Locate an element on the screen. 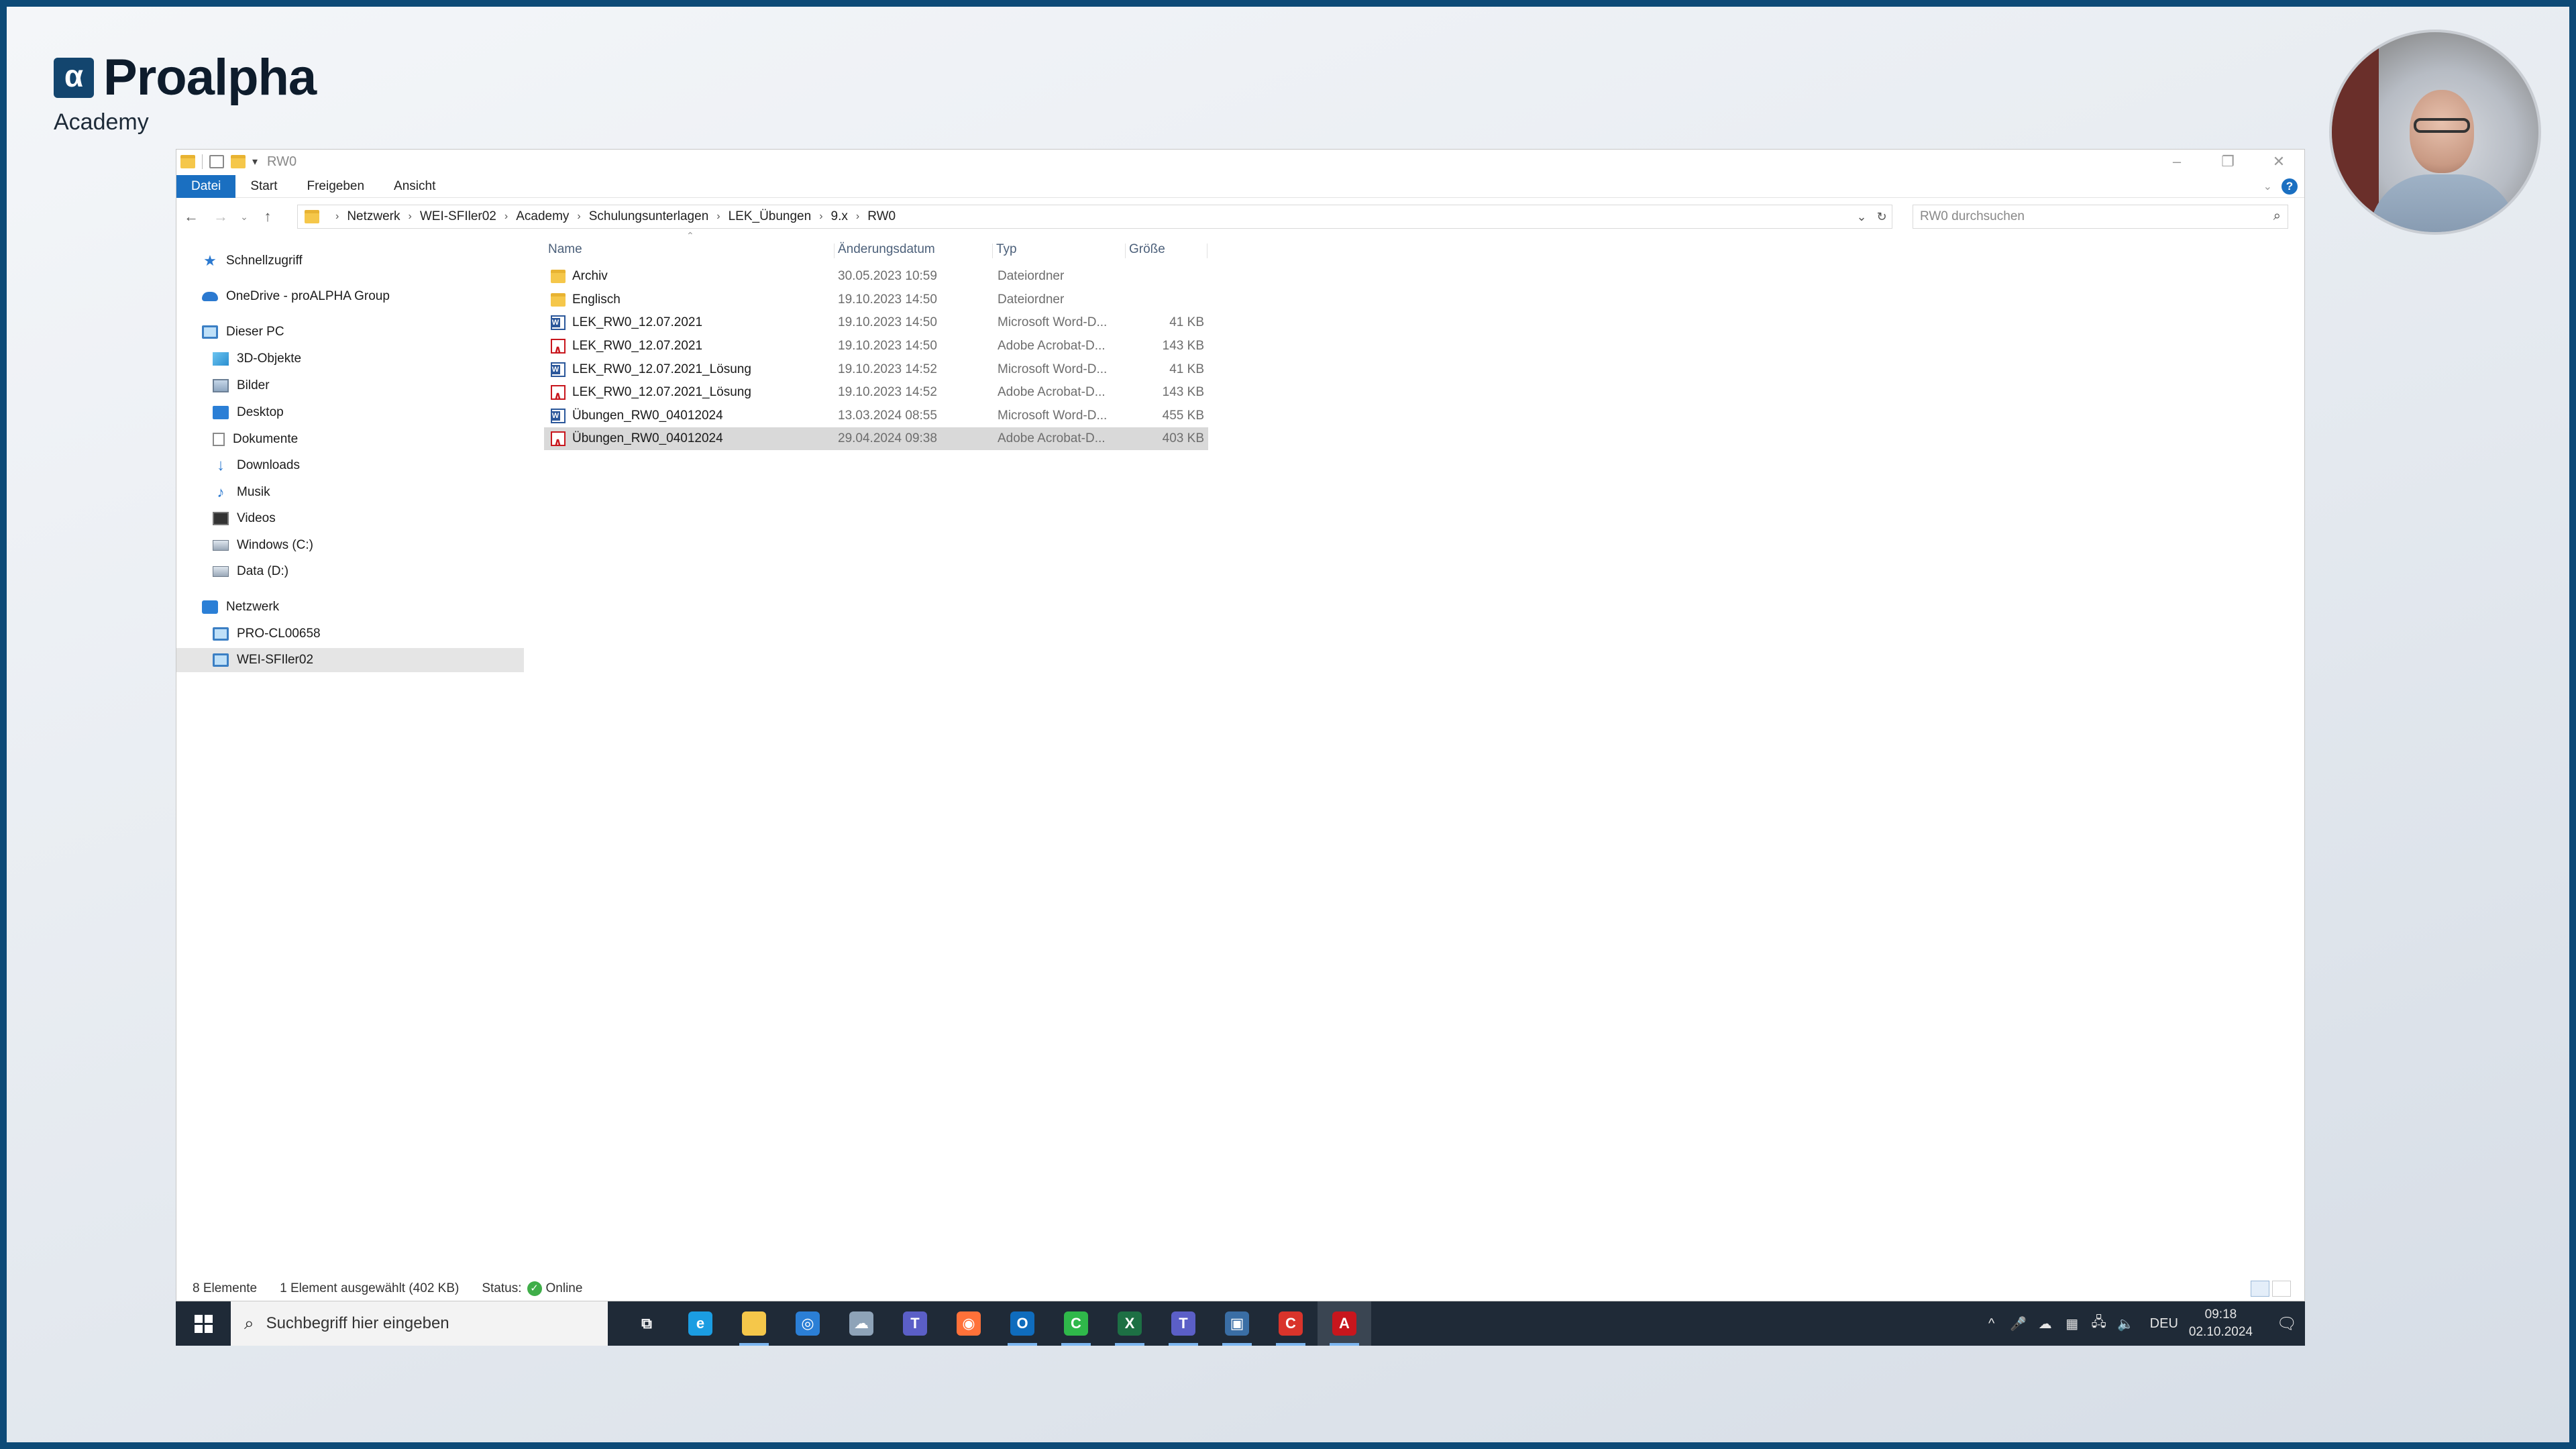  clock: 09:18 02.10.2024 is located at coordinates (2221, 1323).